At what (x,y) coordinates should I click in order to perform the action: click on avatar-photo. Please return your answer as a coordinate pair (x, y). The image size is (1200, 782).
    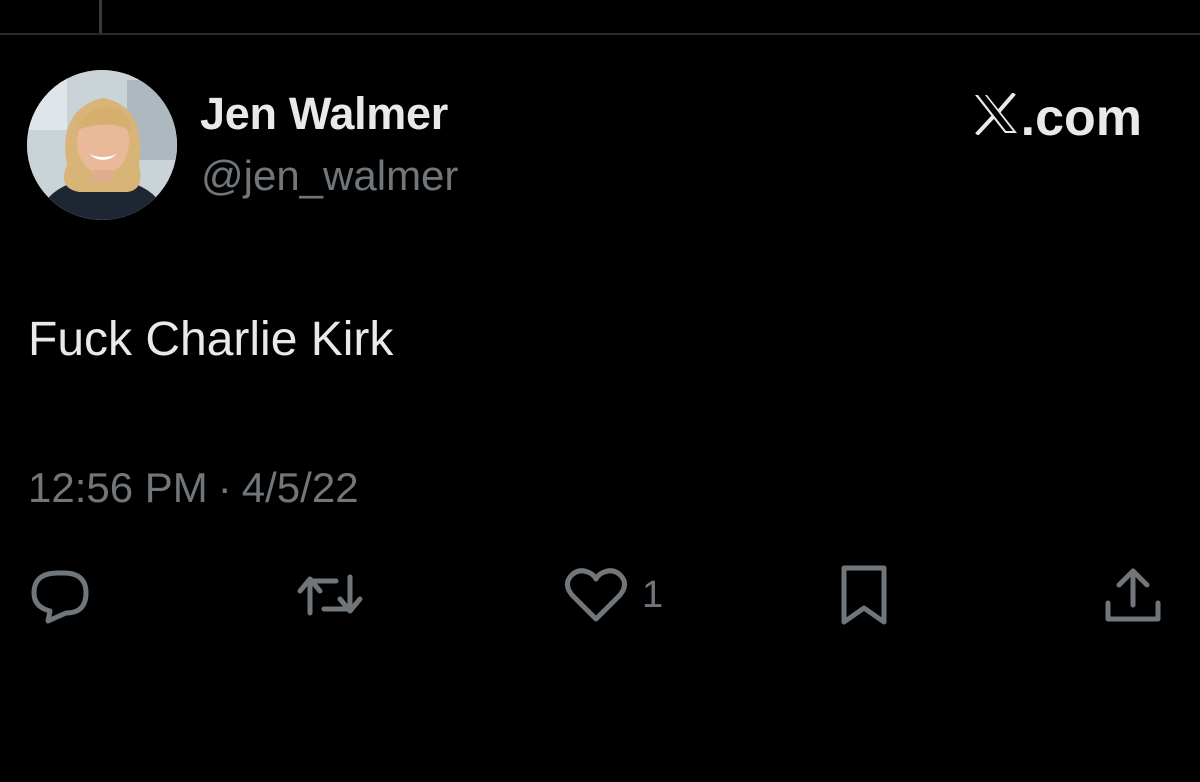
    Looking at the image, I should click on (102, 145).